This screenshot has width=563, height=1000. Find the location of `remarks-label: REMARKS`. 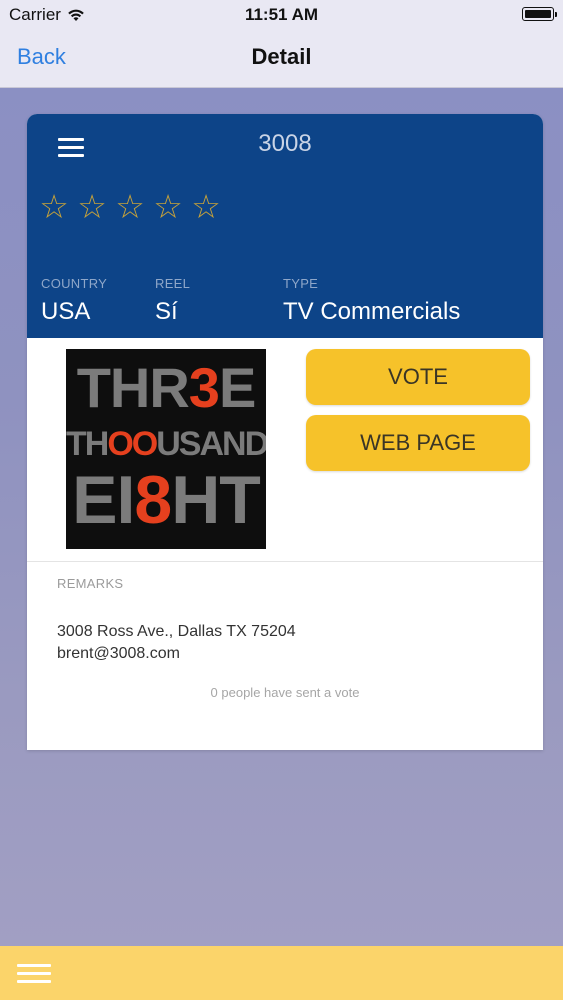

remarks-label: REMARKS is located at coordinates (90, 583).